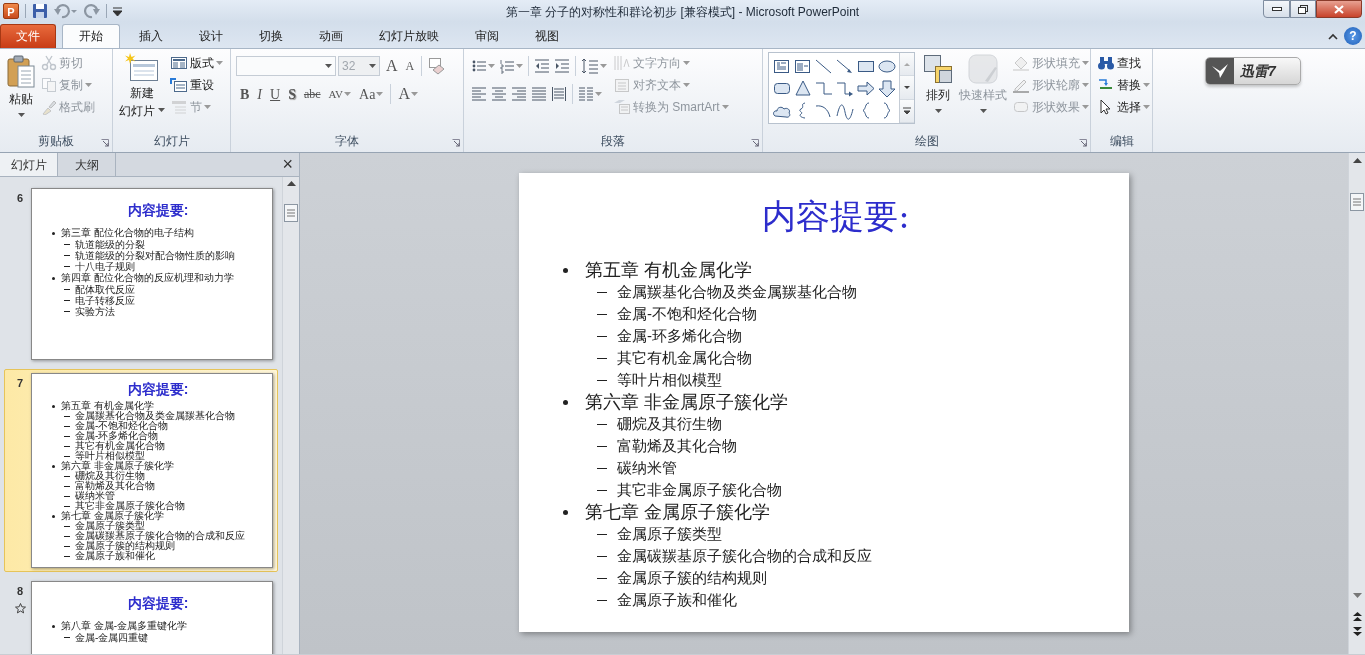 The height and width of the screenshot is (655, 1365). Describe the element at coordinates (938, 83) in the screenshot. I see `ribbon-button: 排列` at that location.